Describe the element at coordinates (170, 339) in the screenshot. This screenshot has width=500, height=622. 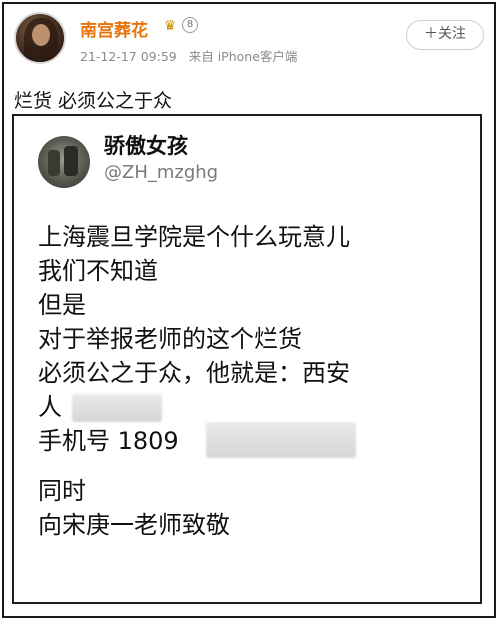
I see `card-line: 对于举报老师的这个烂货` at that location.